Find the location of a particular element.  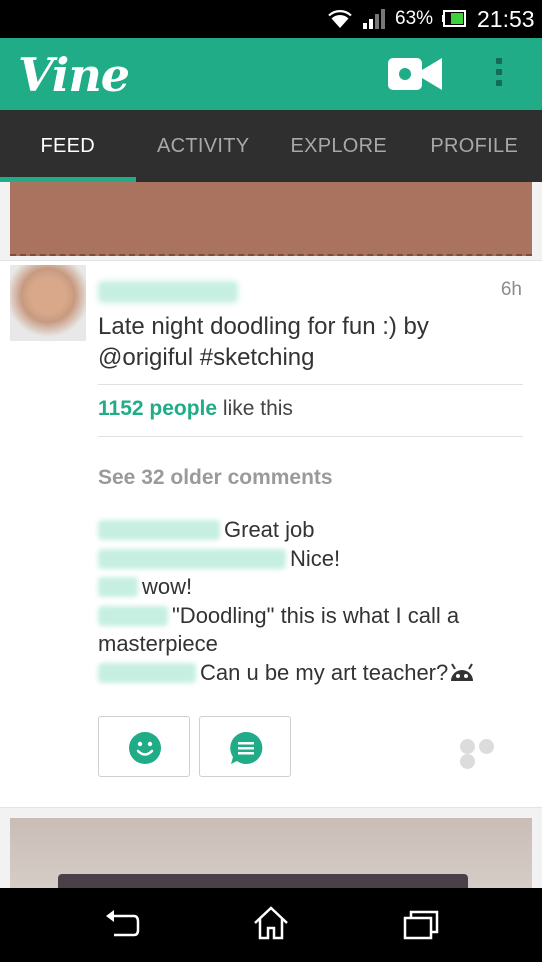

navigation-bar is located at coordinates (271, 925).